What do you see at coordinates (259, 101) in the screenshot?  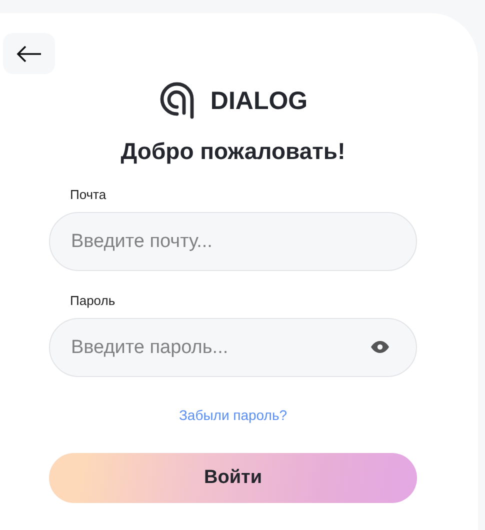 I see `brand-name: DIALOG` at bounding box center [259, 101].